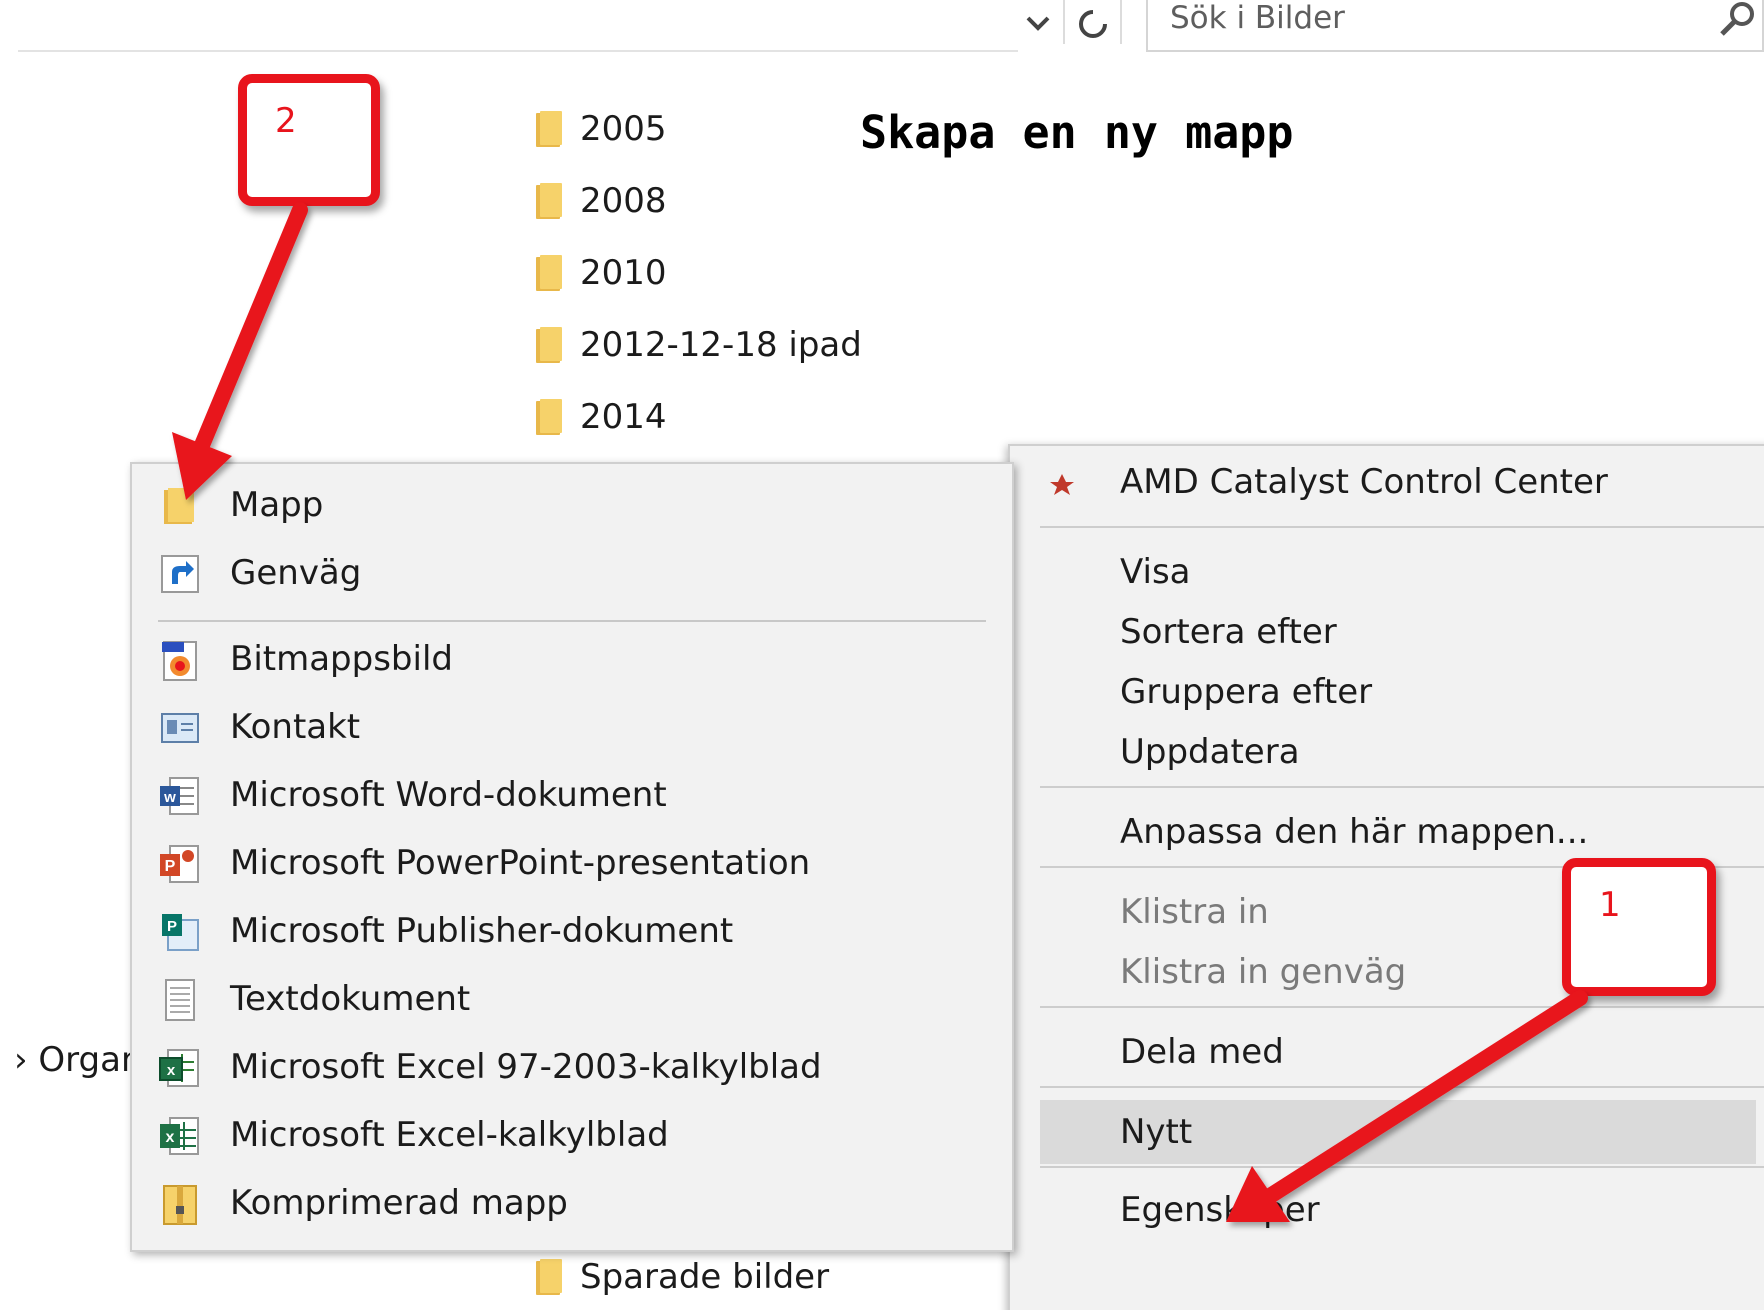 The image size is (1764, 1310). What do you see at coordinates (1407, 1106) in the screenshot?
I see `arrow-to-nytt` at bounding box center [1407, 1106].